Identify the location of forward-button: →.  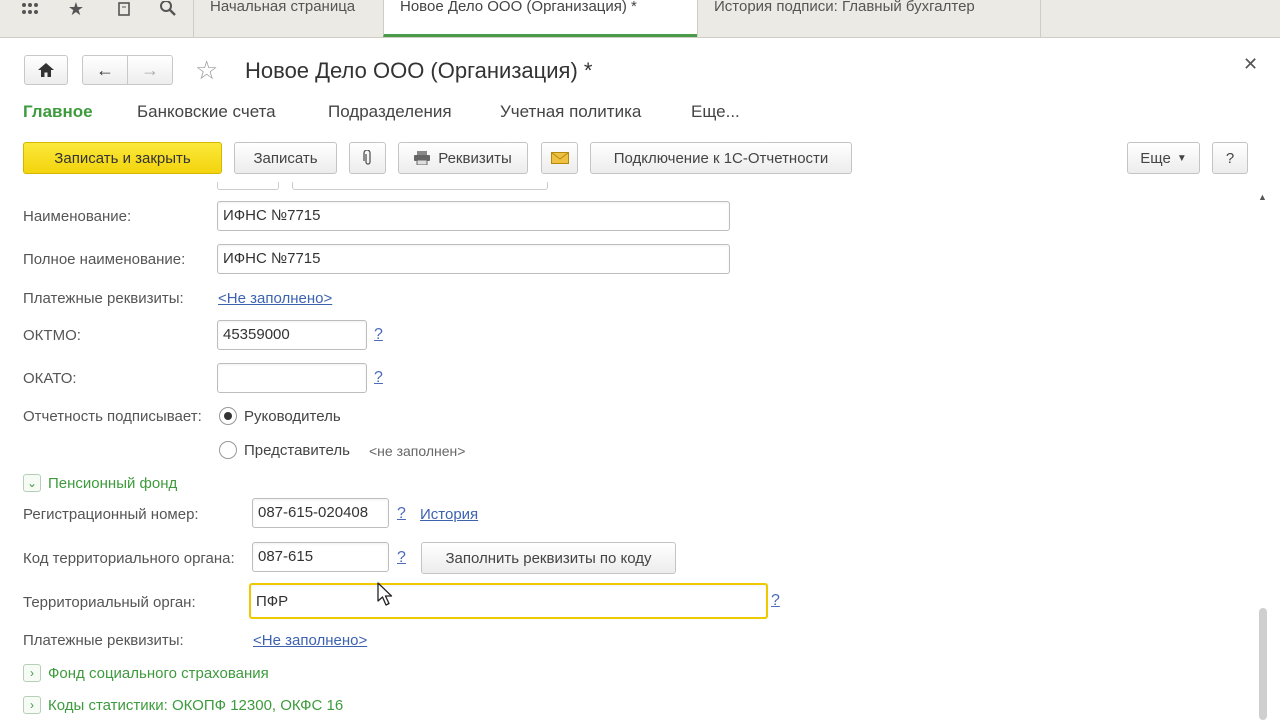
(150, 70).